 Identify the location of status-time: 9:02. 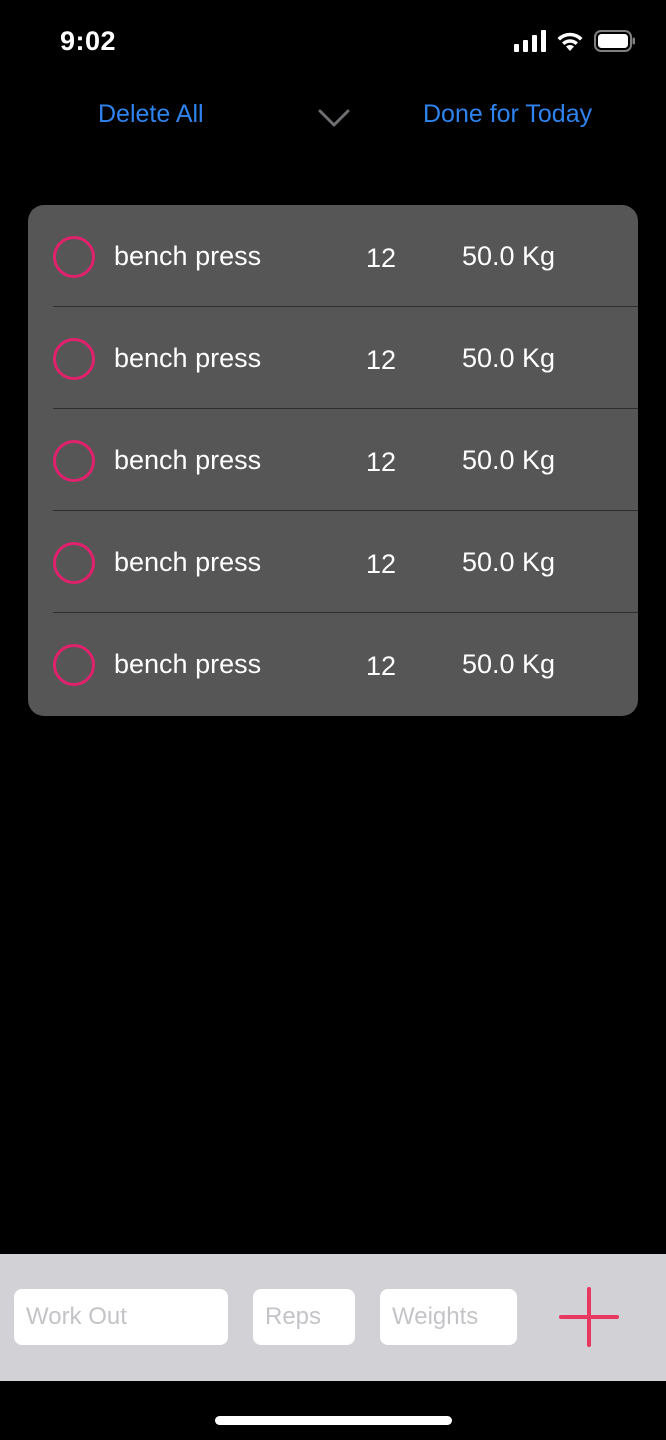
(88, 41).